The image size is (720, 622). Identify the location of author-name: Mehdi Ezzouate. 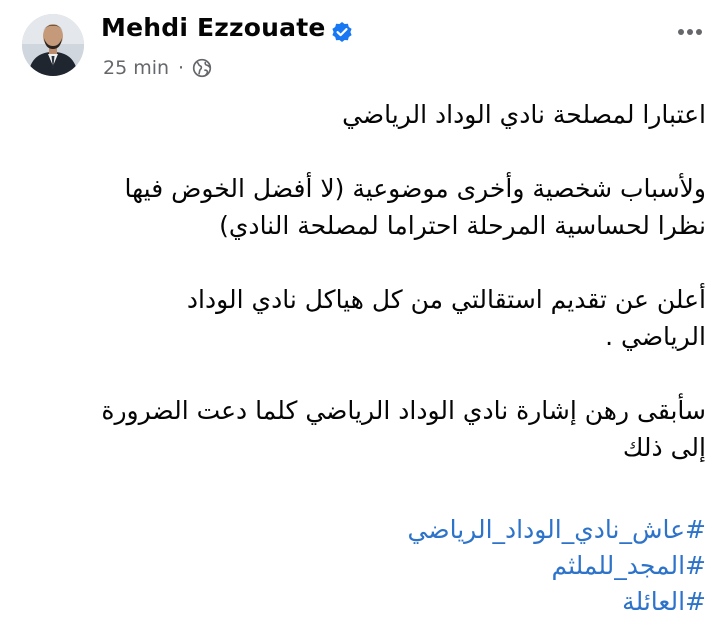
(213, 27).